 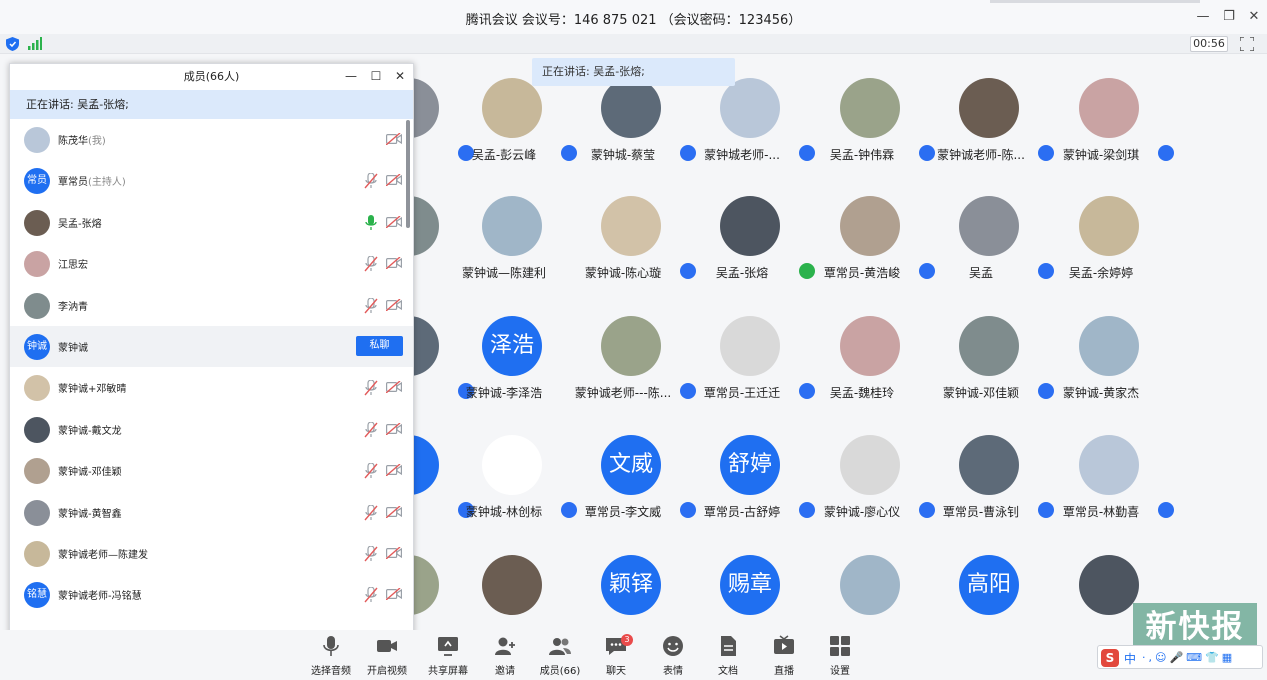 What do you see at coordinates (387, 656) in the screenshot?
I see `video-button: 开启视频` at bounding box center [387, 656].